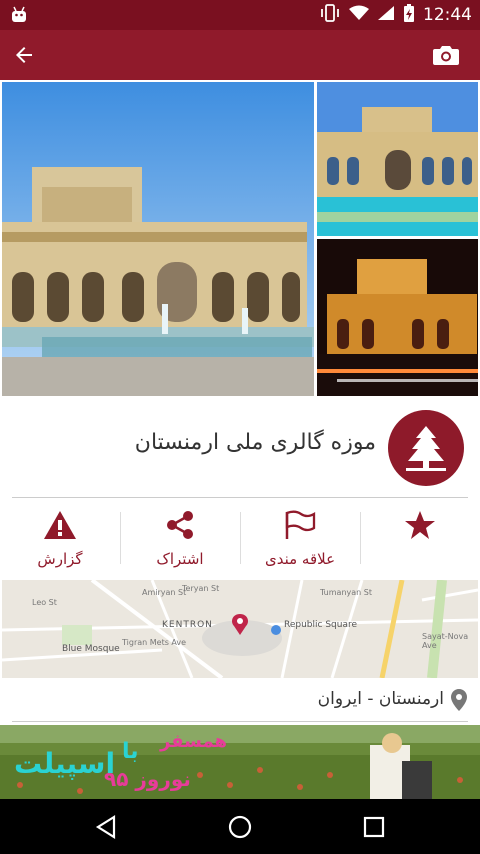 This screenshot has height=854, width=480. I want to click on back-button, so click(24, 55).